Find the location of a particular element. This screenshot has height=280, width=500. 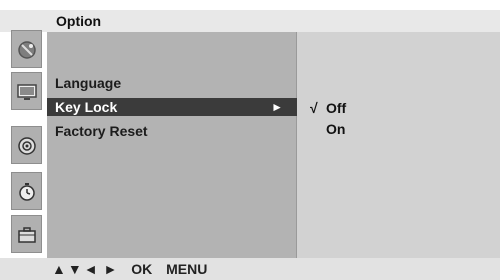

down-arrow-icon: ▼ is located at coordinates (74, 269).